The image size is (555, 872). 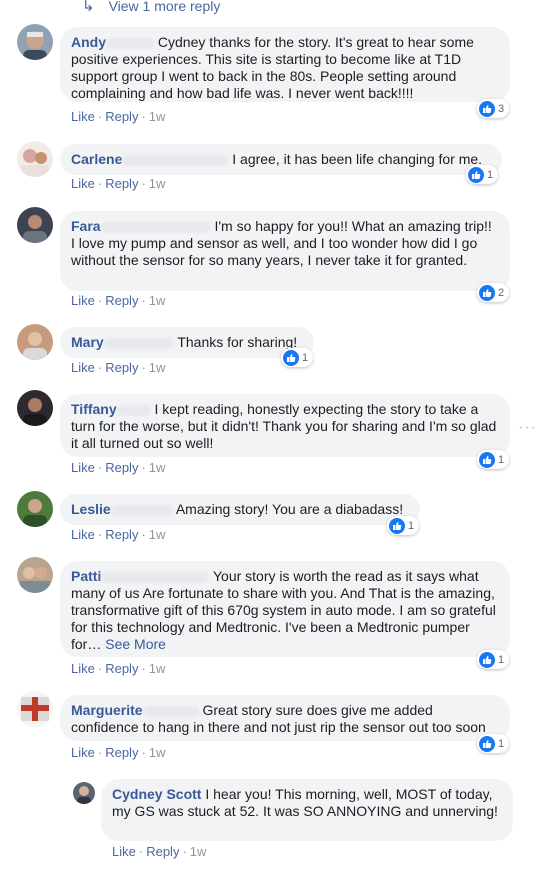 What do you see at coordinates (289, 509) in the screenshot?
I see `comment-text: Amazing story! You are a diabadass!` at bounding box center [289, 509].